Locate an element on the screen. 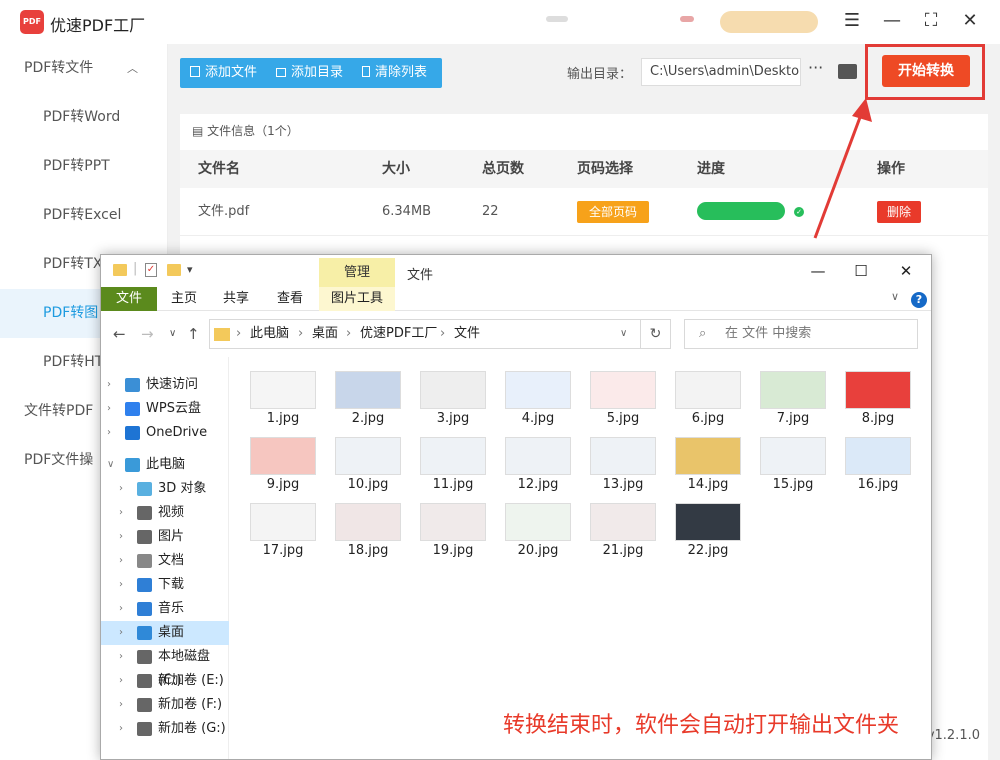  nav-item: › 下载 is located at coordinates (165, 585).